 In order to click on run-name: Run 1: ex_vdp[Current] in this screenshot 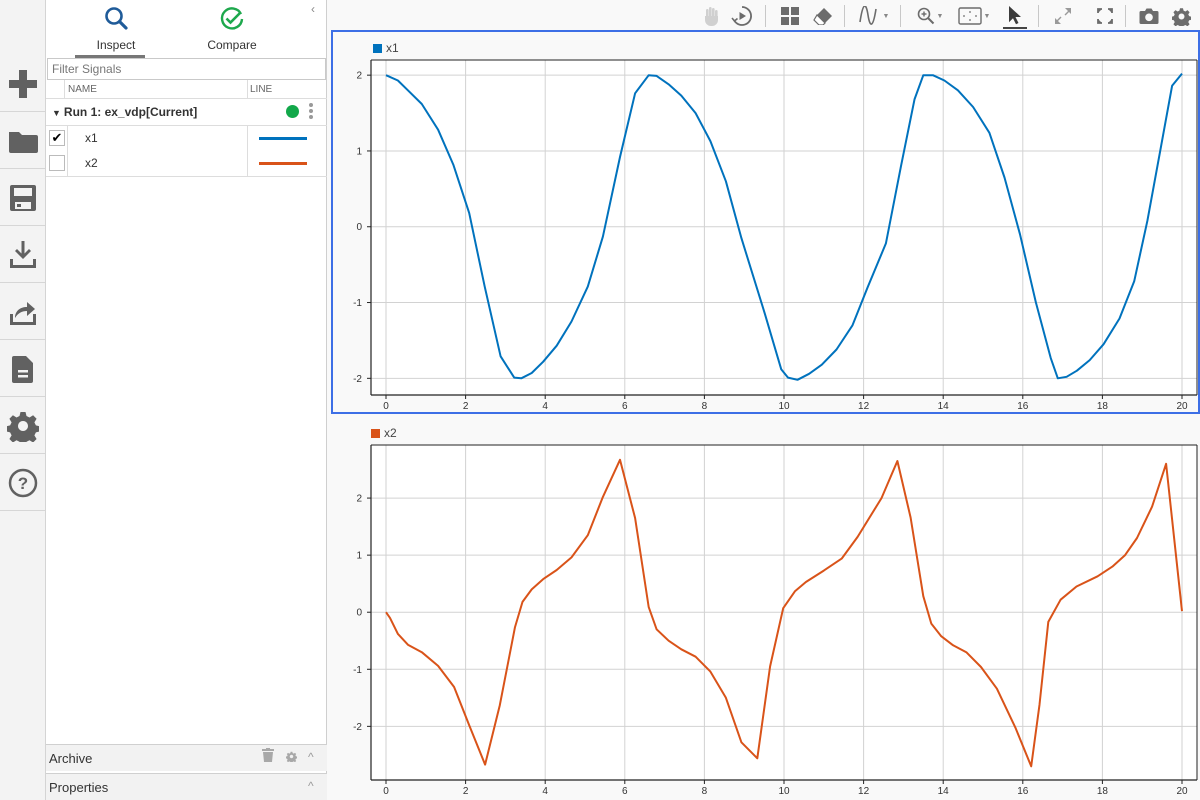, I will do `click(130, 112)`.